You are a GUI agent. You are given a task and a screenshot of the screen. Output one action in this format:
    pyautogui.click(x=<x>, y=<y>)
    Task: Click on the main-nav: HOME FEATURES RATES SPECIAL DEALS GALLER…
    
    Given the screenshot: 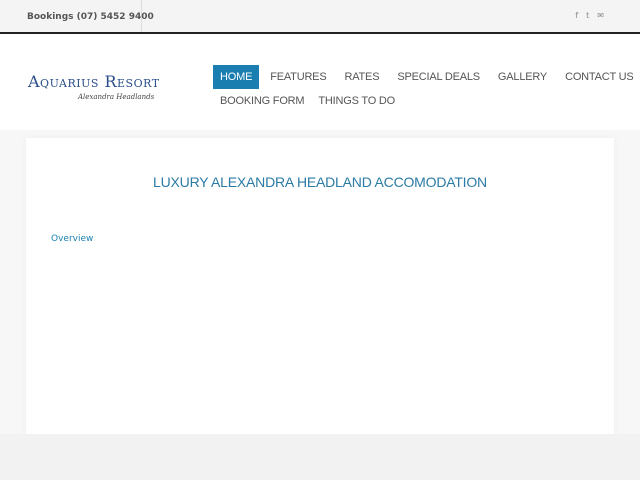 What is the action you would take?
    pyautogui.click(x=423, y=89)
    